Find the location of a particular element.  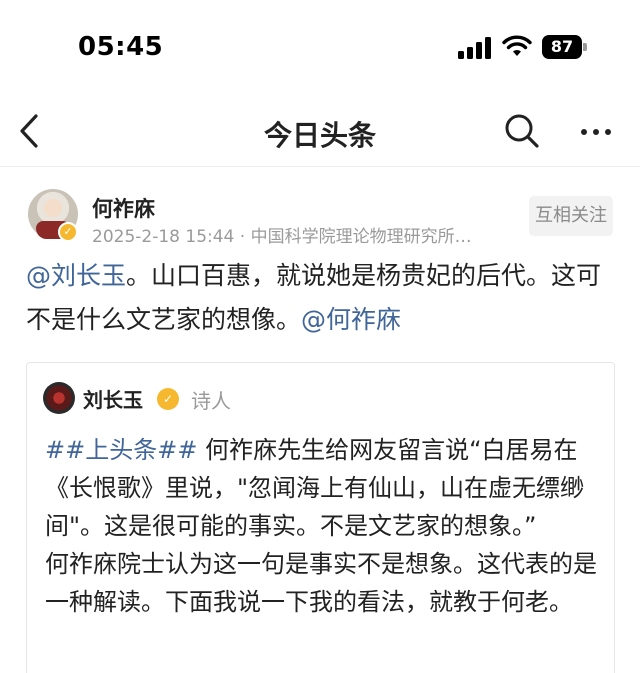

status-time: 05:45 is located at coordinates (121, 47).